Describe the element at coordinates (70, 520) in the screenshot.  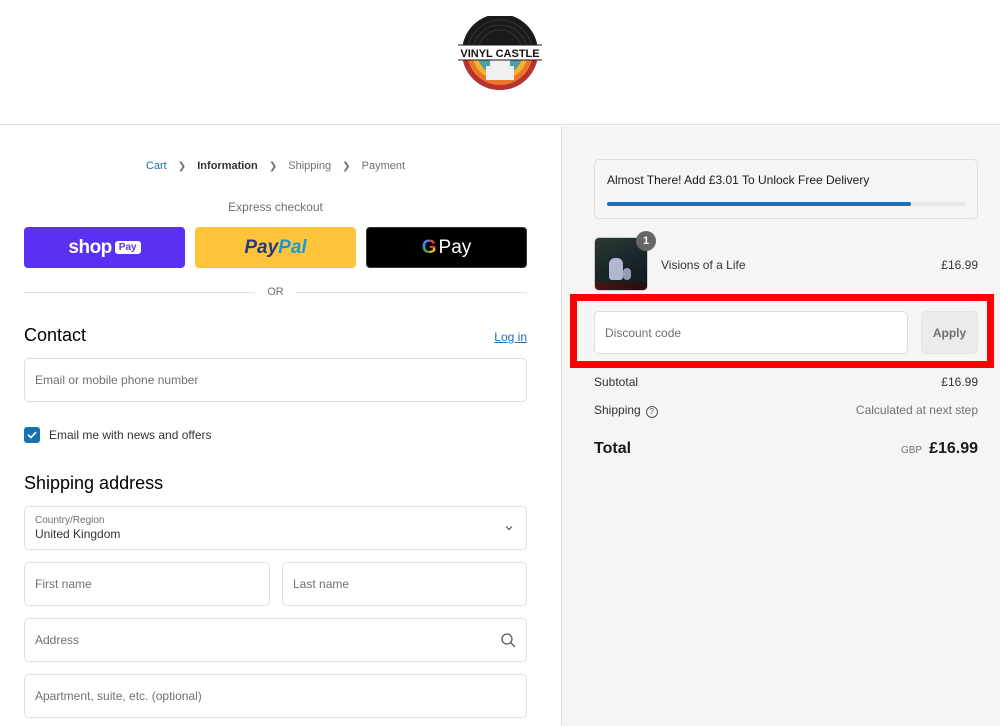
I see `country-label: Country/Region` at that location.